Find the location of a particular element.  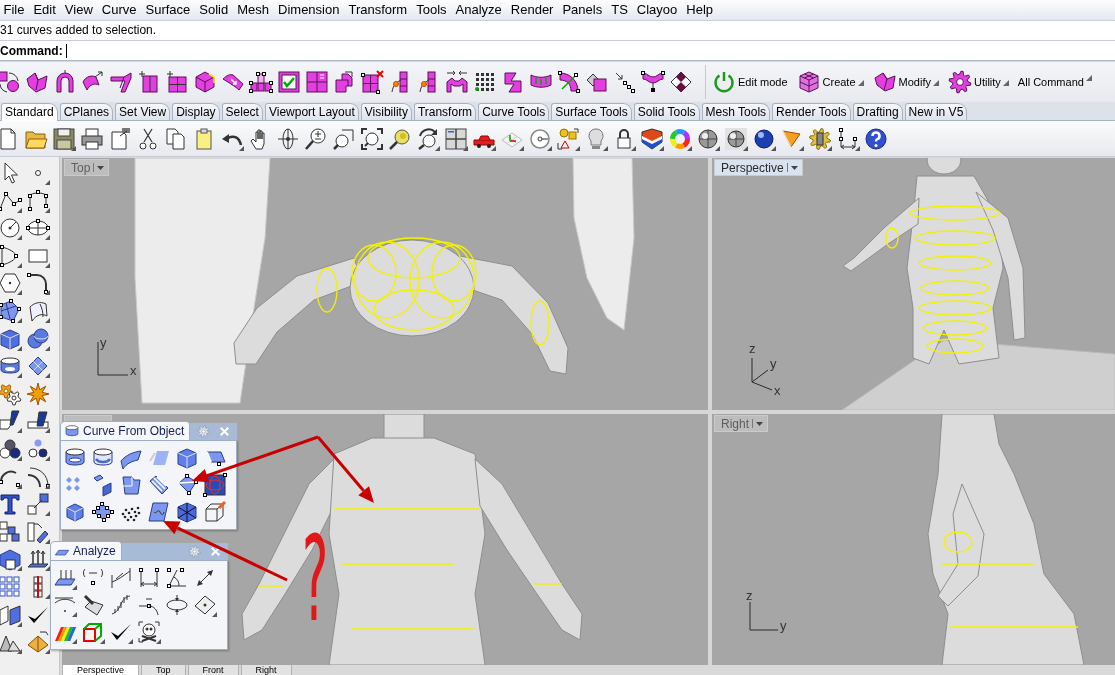

box-cut-icon is located at coordinates (11, 559).